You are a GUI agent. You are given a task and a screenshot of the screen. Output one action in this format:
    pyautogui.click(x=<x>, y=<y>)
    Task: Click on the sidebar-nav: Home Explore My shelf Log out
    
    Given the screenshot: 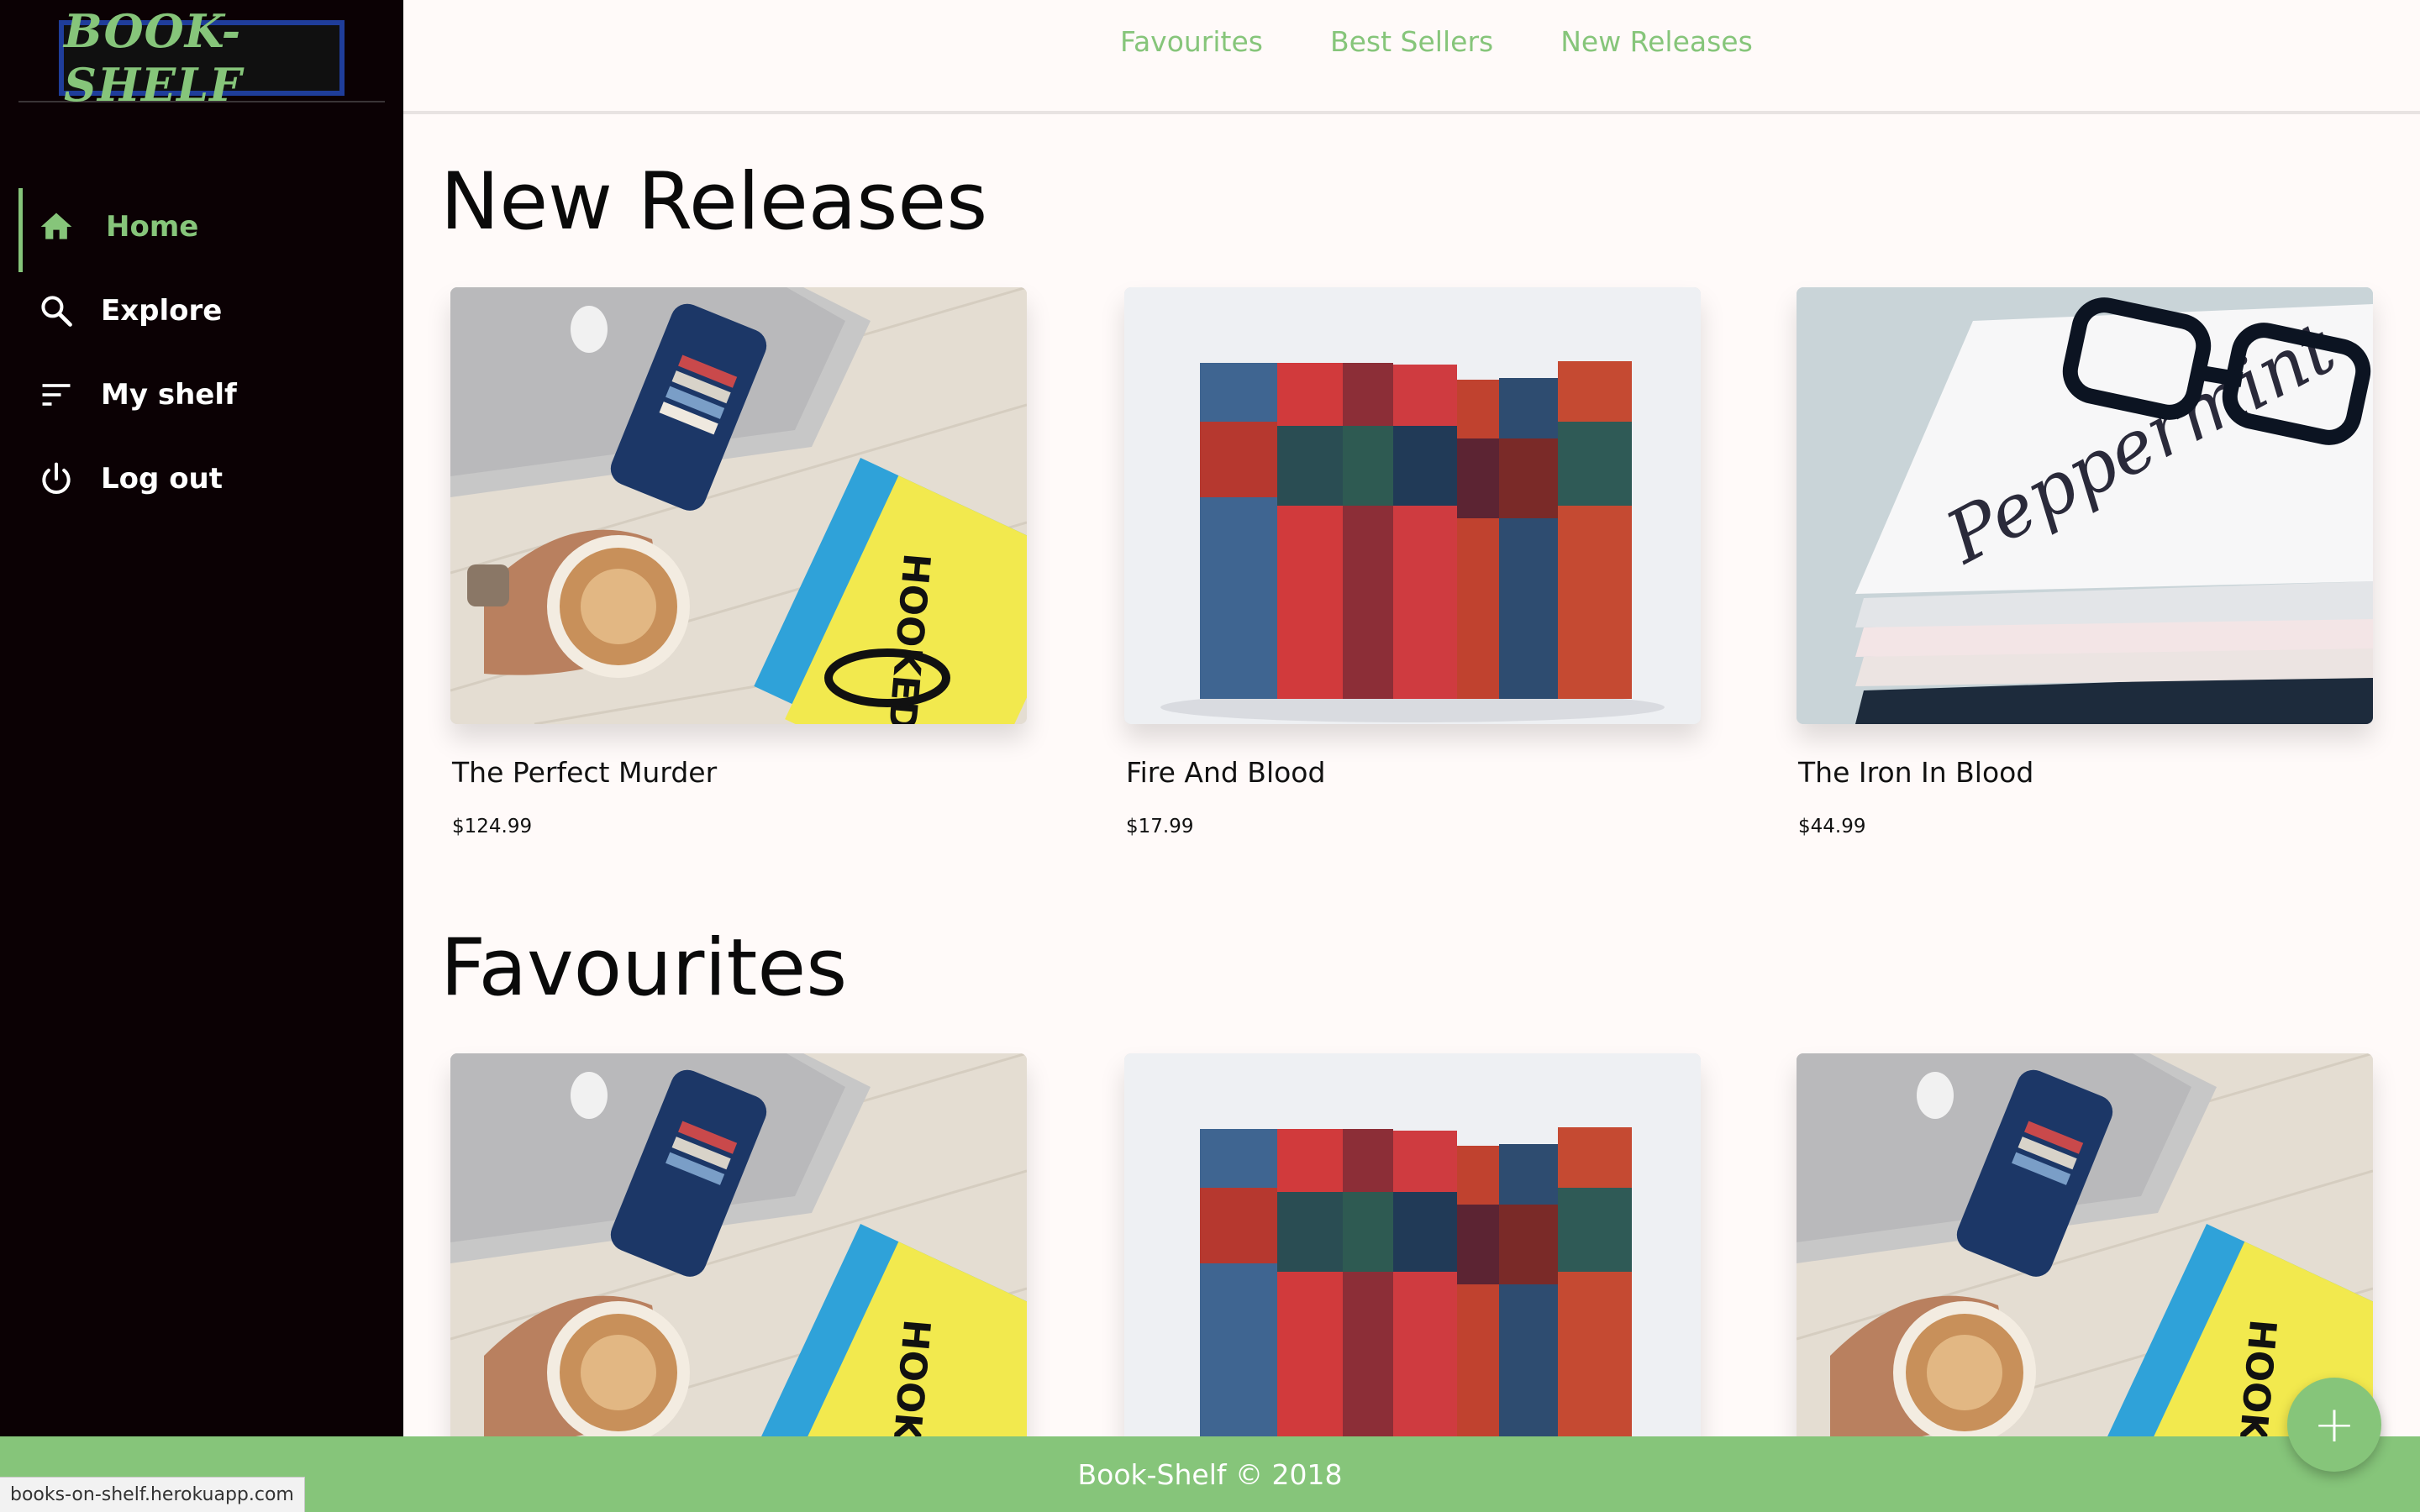 What is the action you would take?
    pyautogui.click(x=202, y=353)
    